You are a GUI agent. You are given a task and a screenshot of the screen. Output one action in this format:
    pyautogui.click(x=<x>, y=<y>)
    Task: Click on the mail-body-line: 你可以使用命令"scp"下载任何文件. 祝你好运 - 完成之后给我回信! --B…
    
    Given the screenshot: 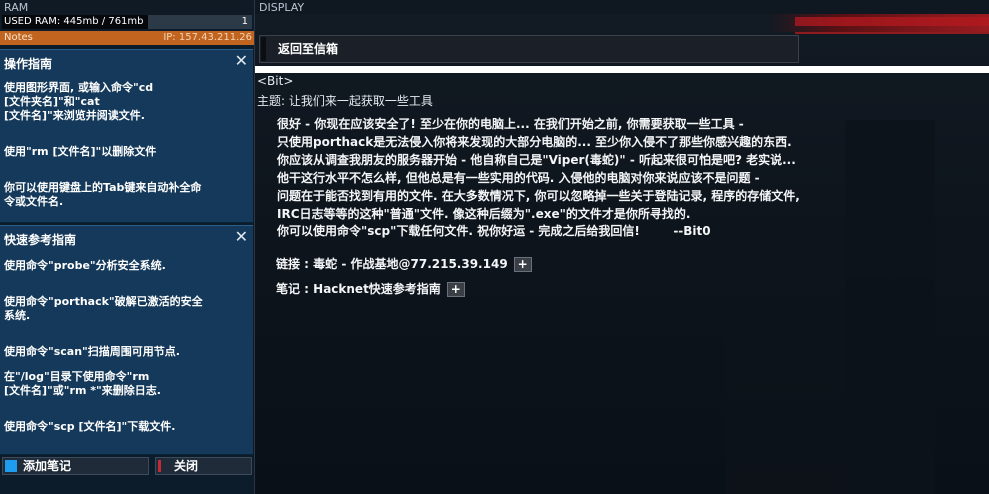 What is the action you would take?
    pyautogui.click(x=494, y=231)
    